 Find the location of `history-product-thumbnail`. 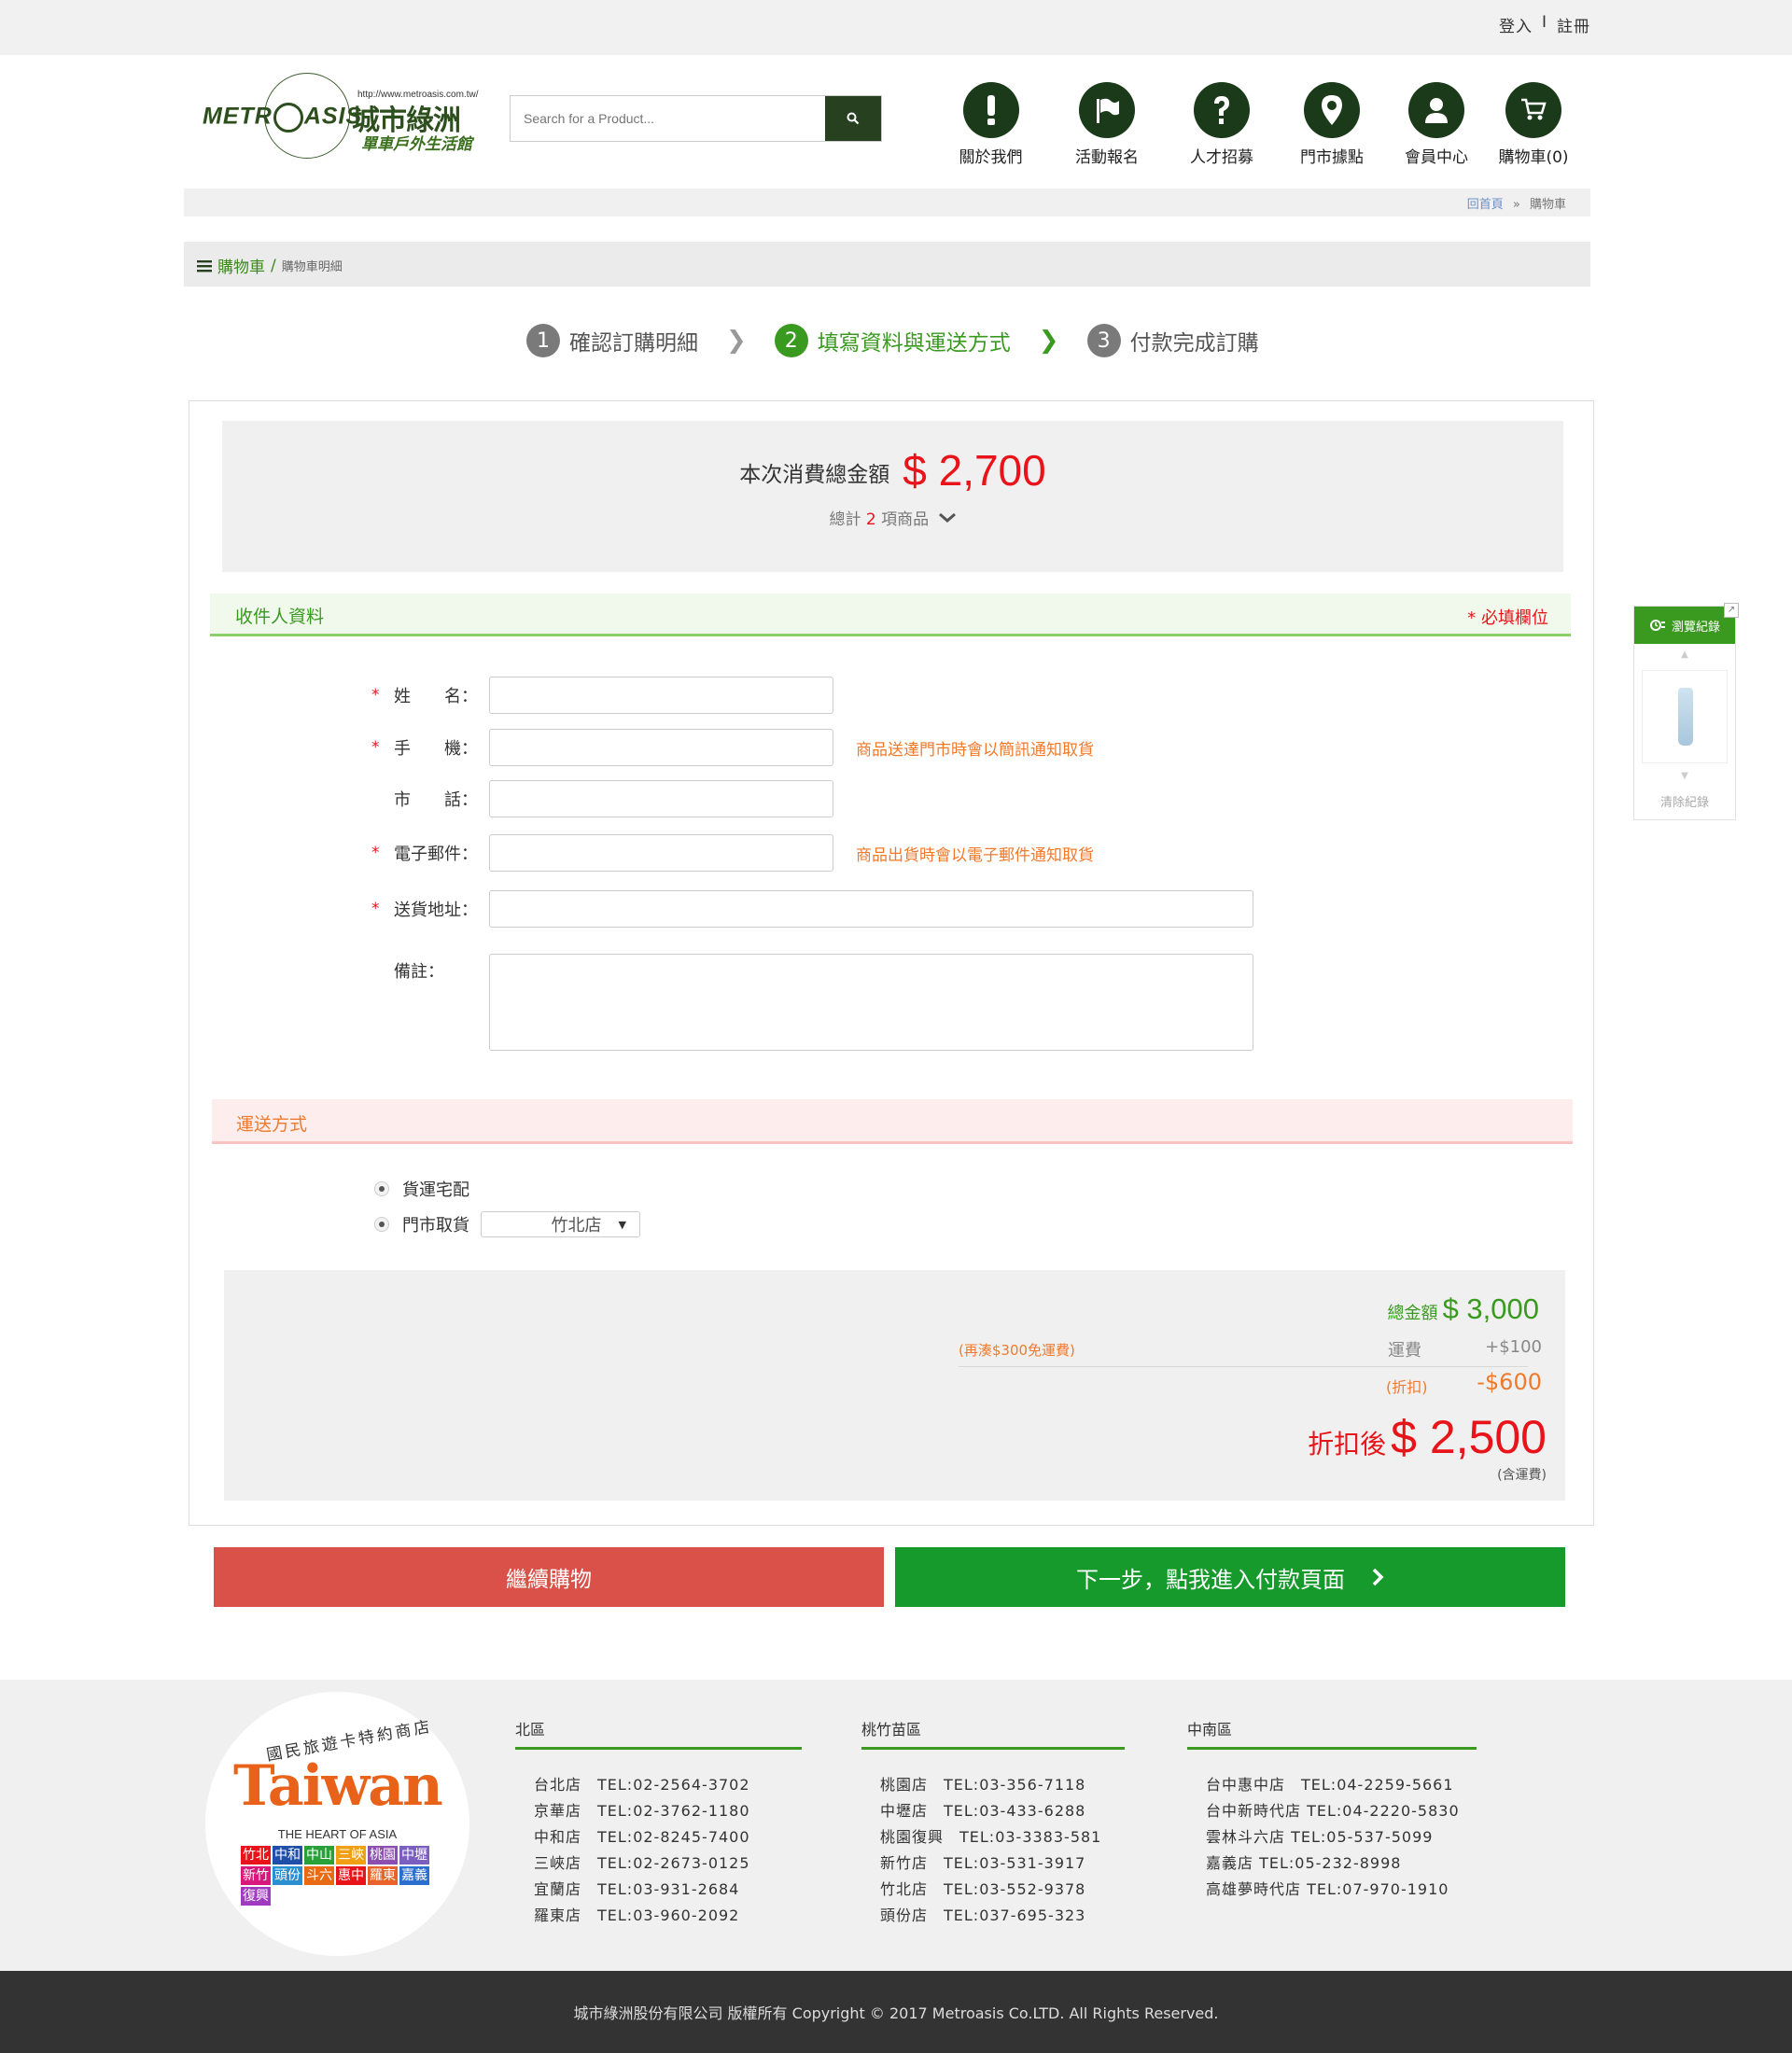

history-product-thumbnail is located at coordinates (1685, 716).